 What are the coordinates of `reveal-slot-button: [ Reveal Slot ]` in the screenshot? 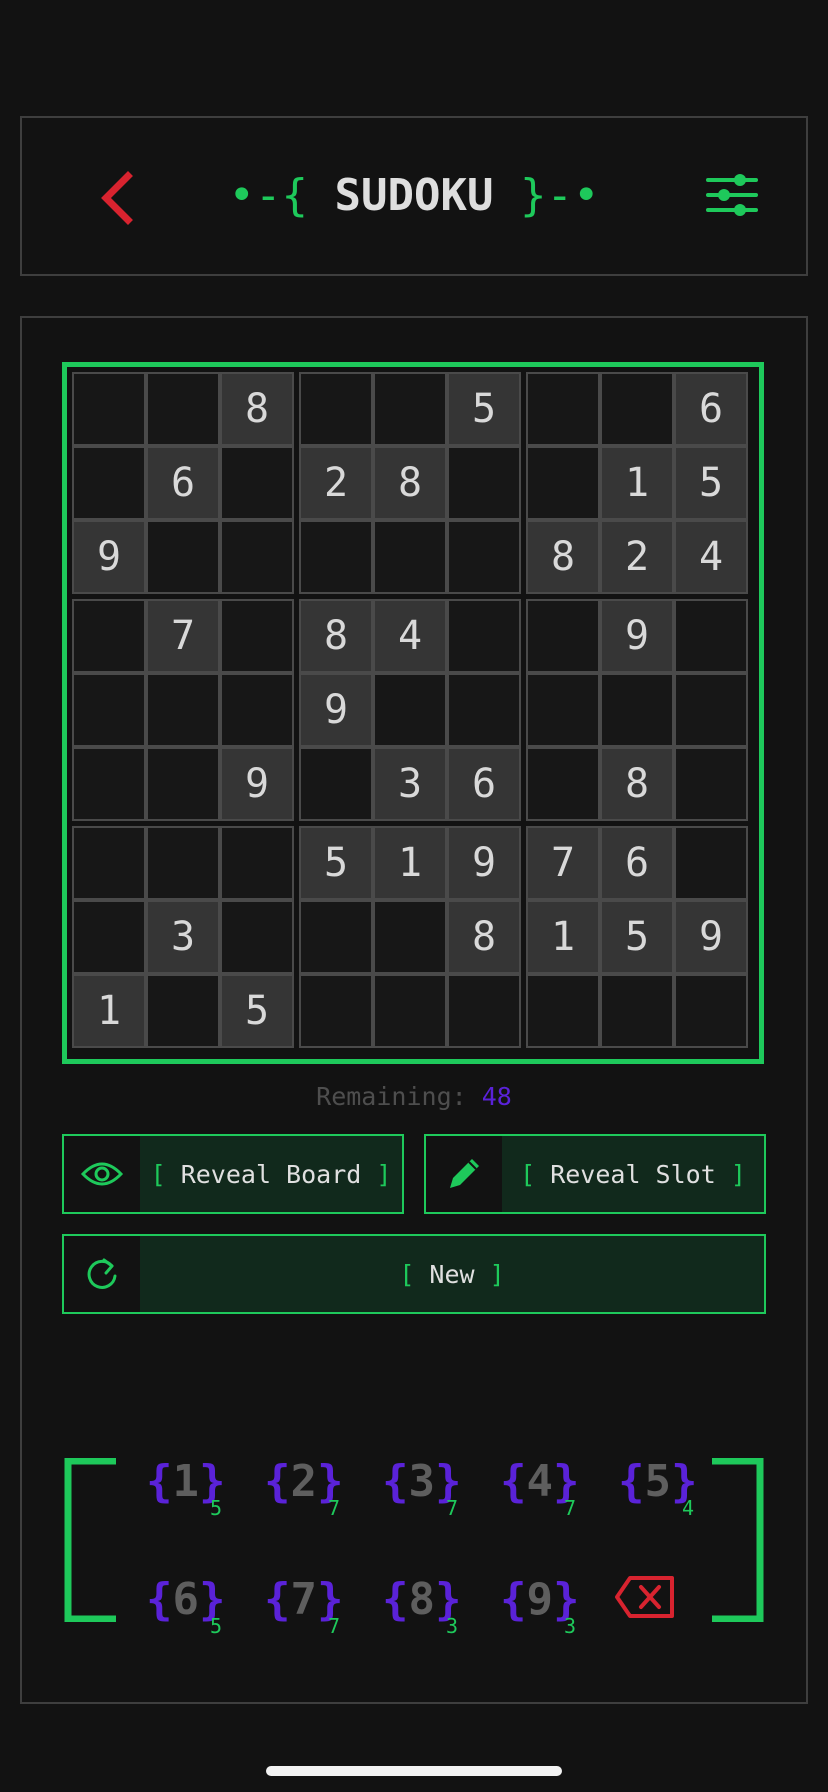 It's located at (595, 1174).